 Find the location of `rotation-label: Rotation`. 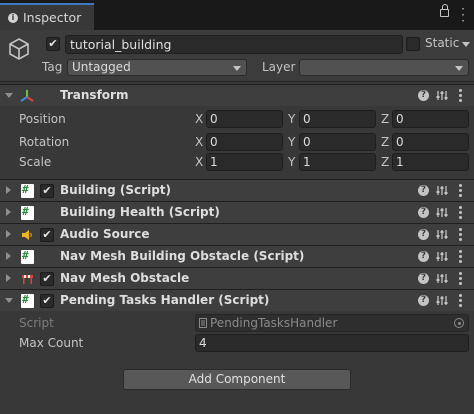

rotation-label: Rotation is located at coordinates (44, 142).